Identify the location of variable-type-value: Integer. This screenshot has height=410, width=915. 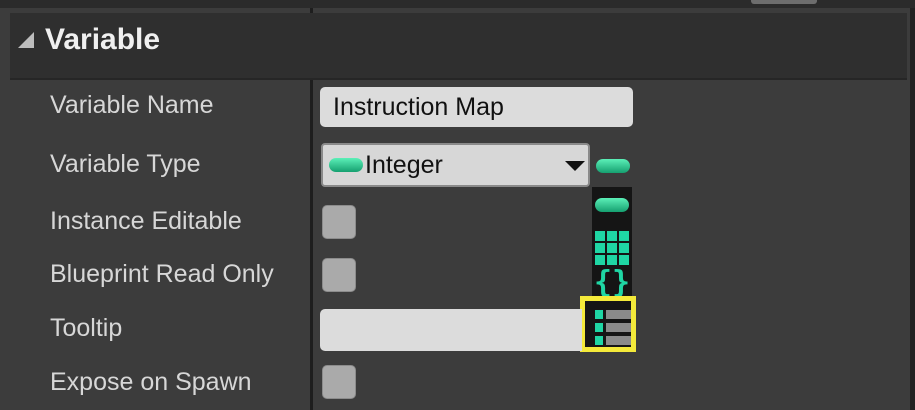
(404, 165).